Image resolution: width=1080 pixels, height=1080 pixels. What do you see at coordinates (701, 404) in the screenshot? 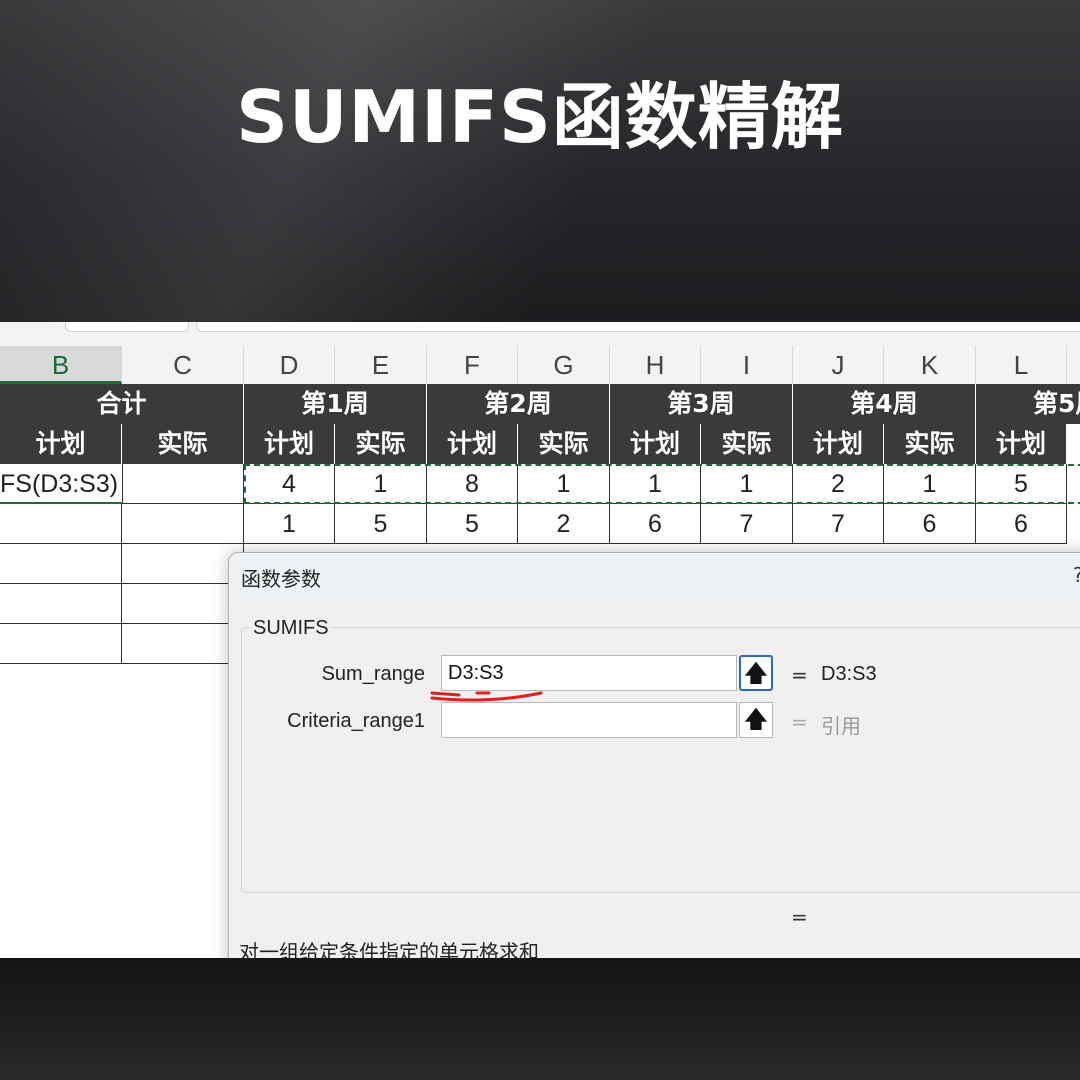
I see `header-group-week3: 第3周` at bounding box center [701, 404].